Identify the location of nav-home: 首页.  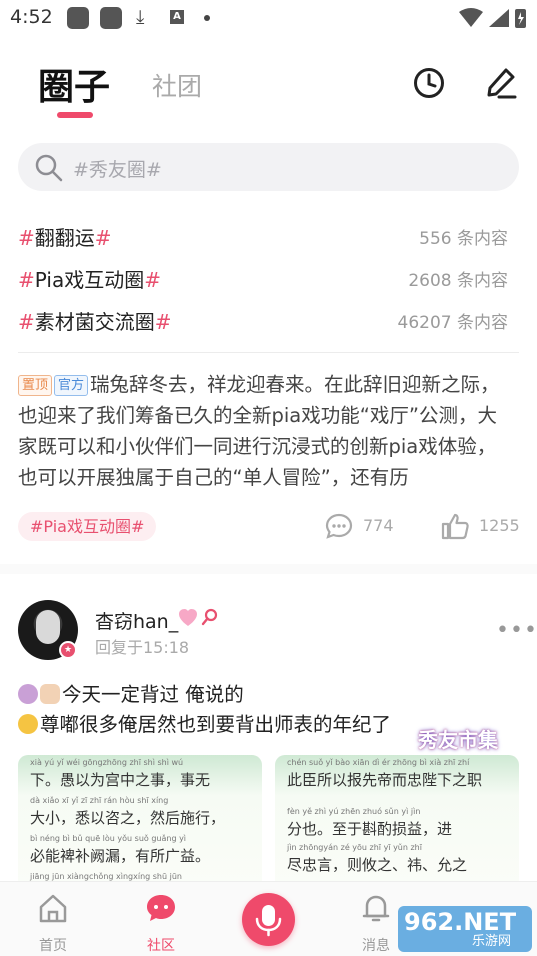
(53, 919).